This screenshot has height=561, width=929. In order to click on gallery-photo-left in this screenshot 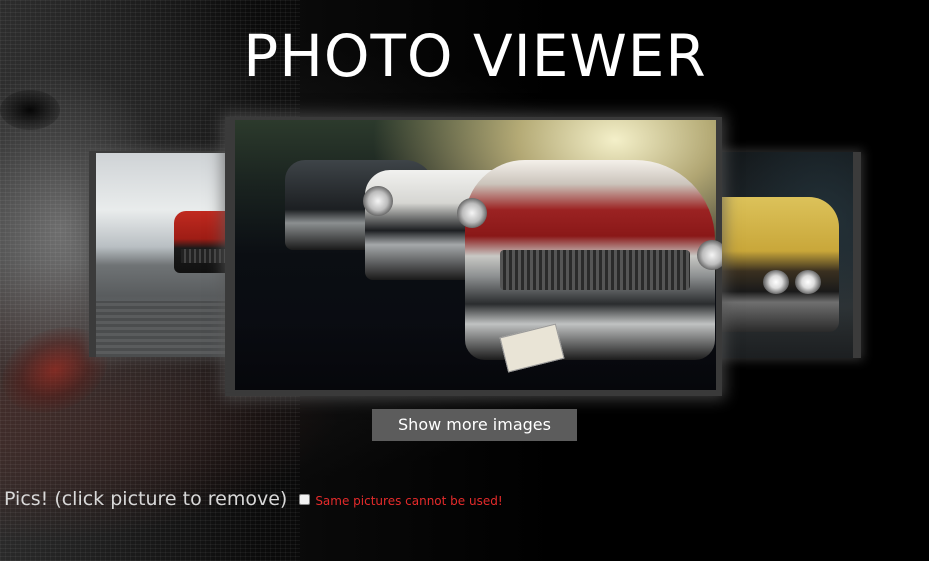, I will do `click(160, 254)`.